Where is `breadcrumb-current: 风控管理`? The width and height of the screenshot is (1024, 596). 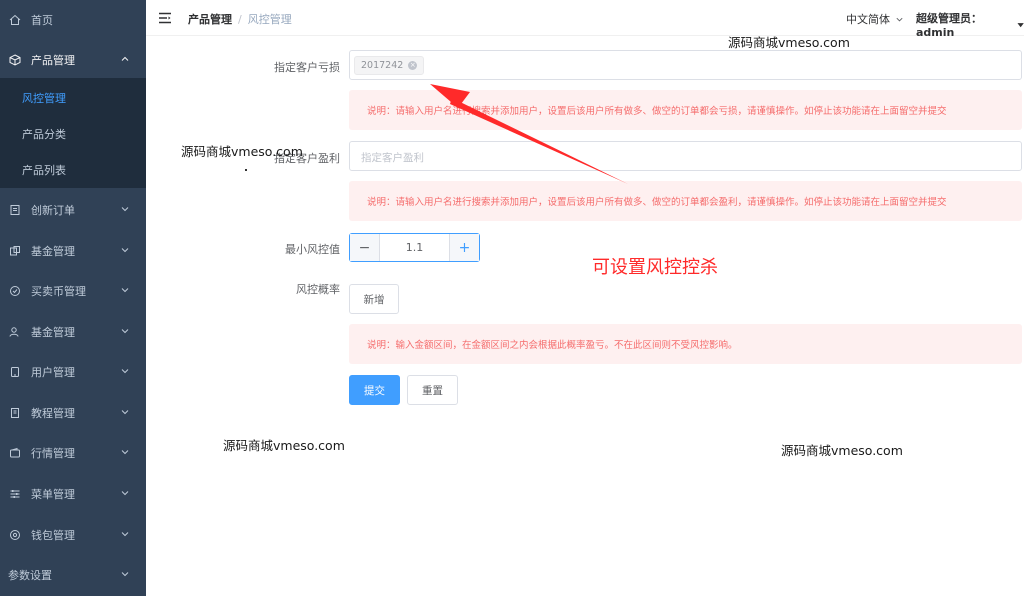
breadcrumb-current: 风控管理 is located at coordinates (269, 19).